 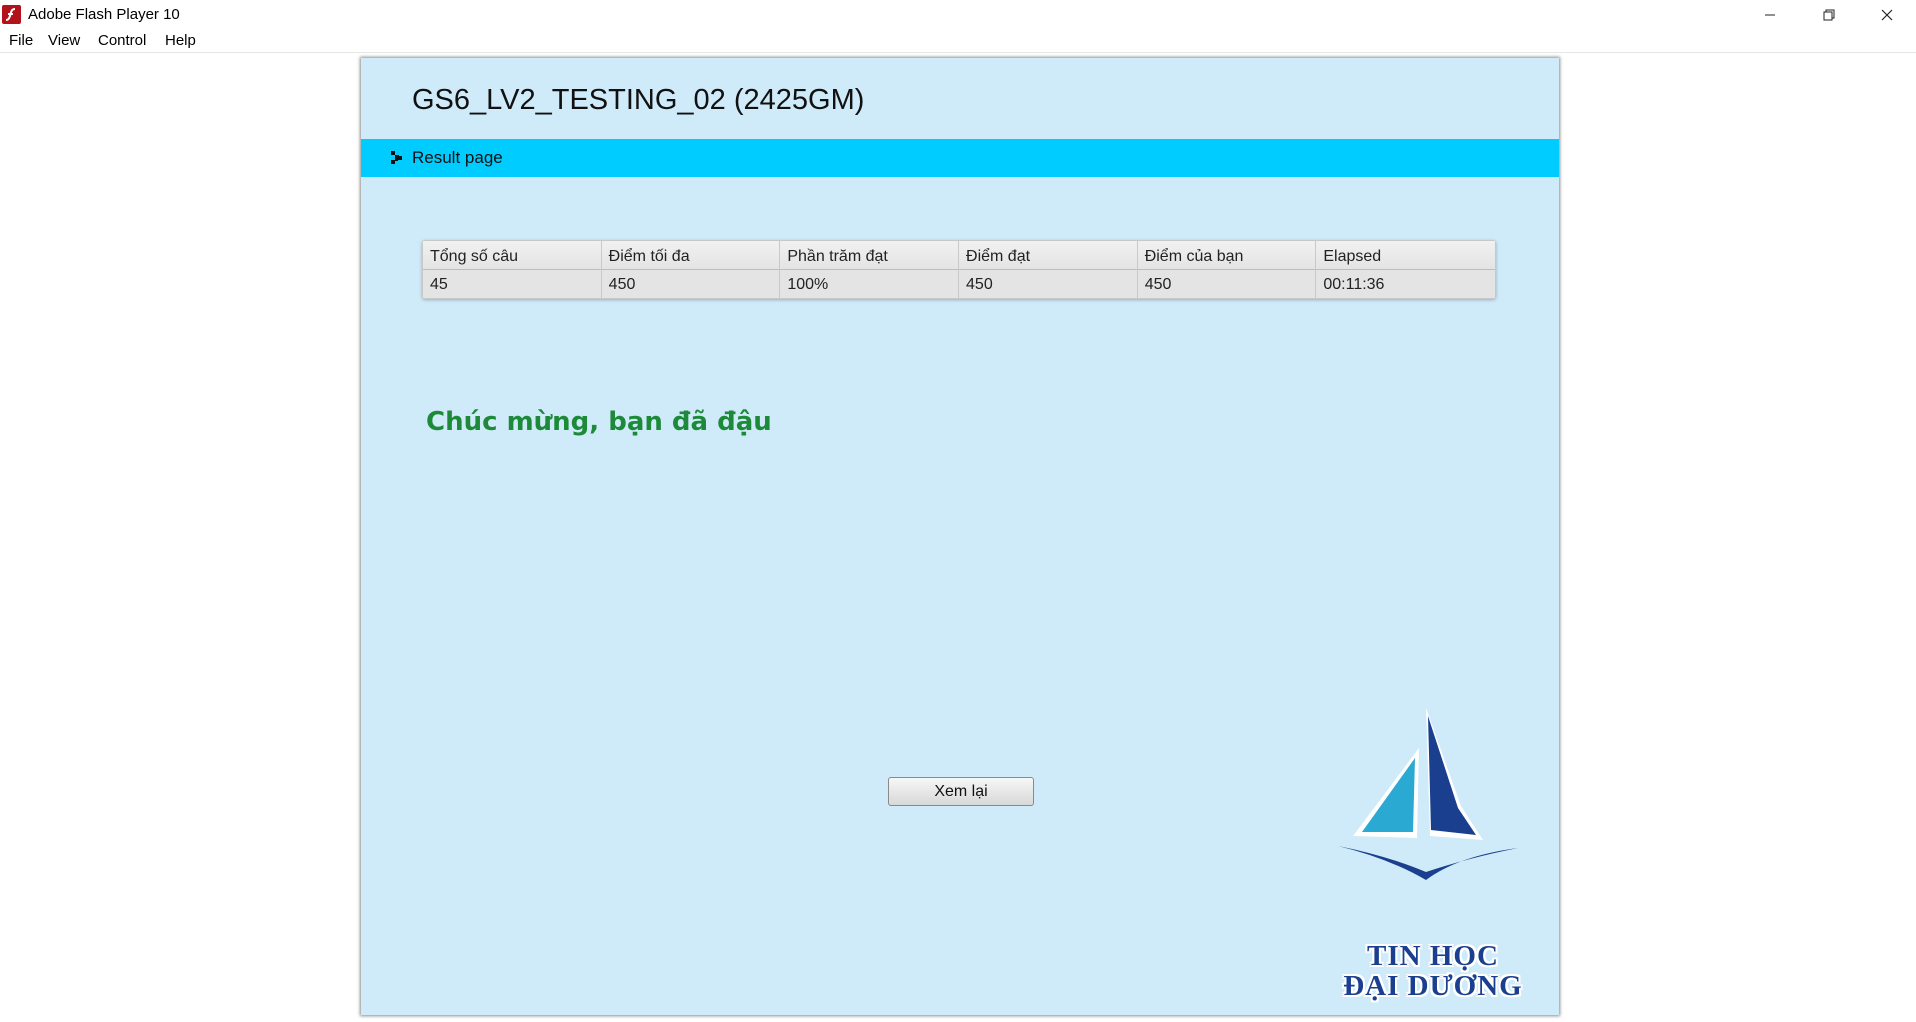 What do you see at coordinates (180, 40) in the screenshot?
I see `menu-help: Help` at bounding box center [180, 40].